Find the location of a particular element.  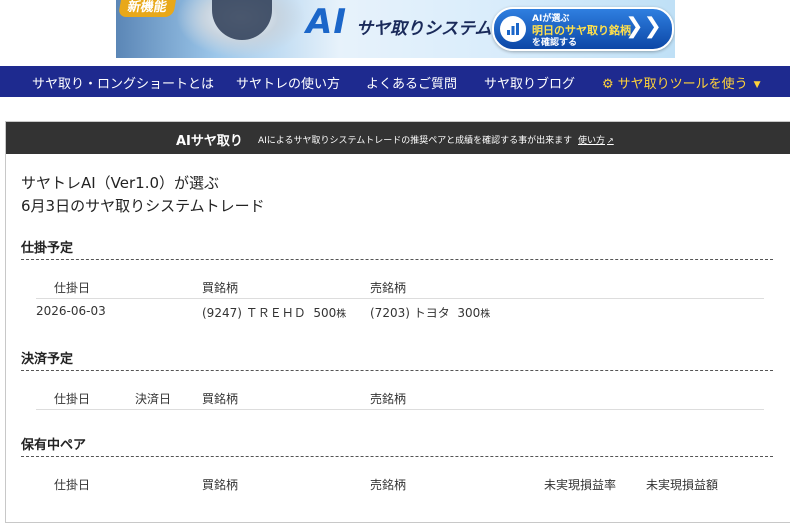

section-title-planned-entry: 仕掛予定 is located at coordinates (47, 248).